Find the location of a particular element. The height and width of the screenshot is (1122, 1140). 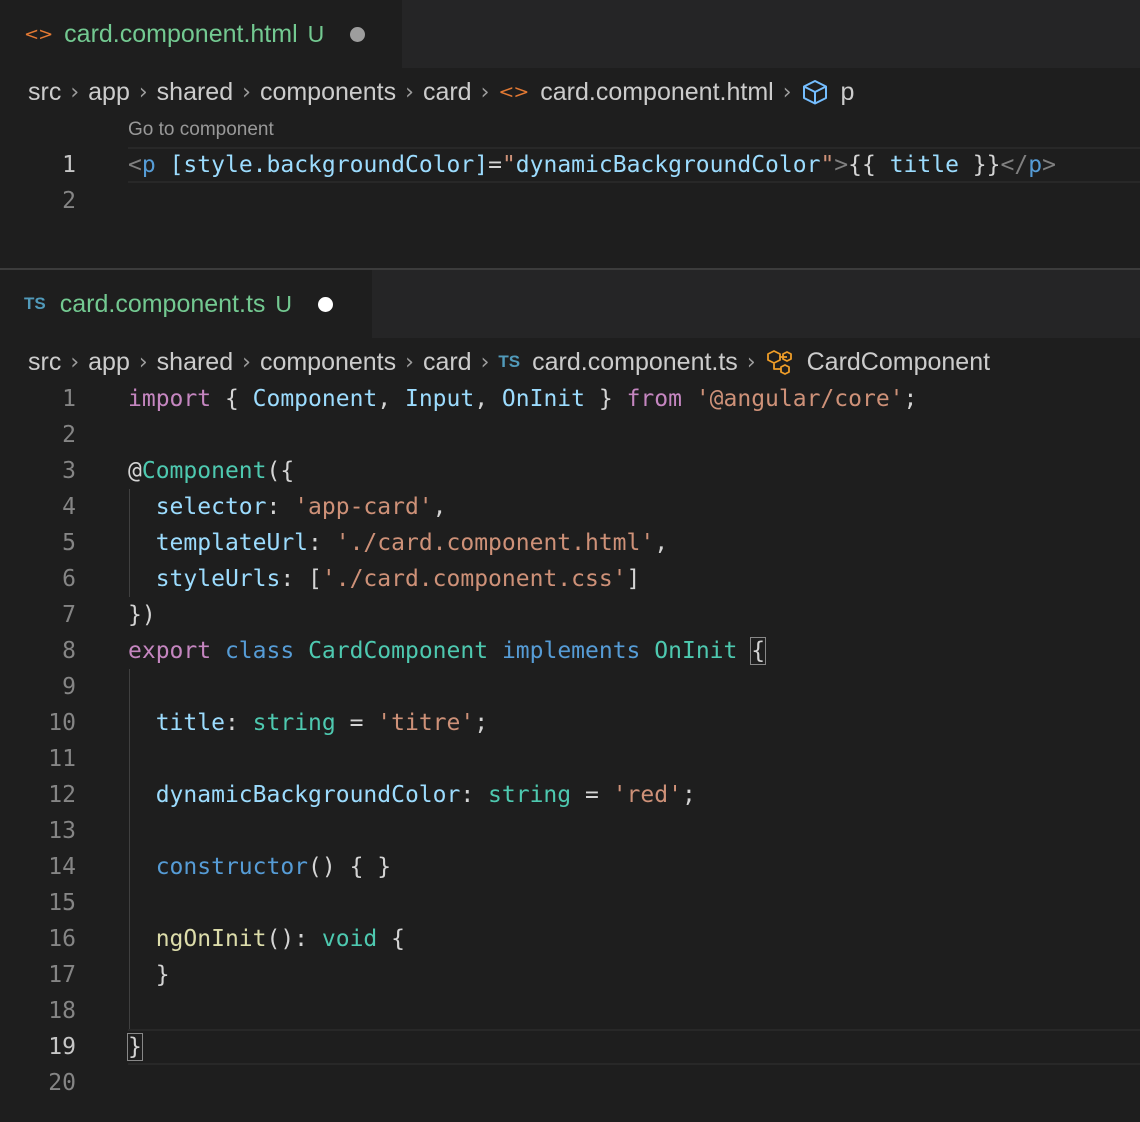

tab-title: card.component.html is located at coordinates (181, 33).